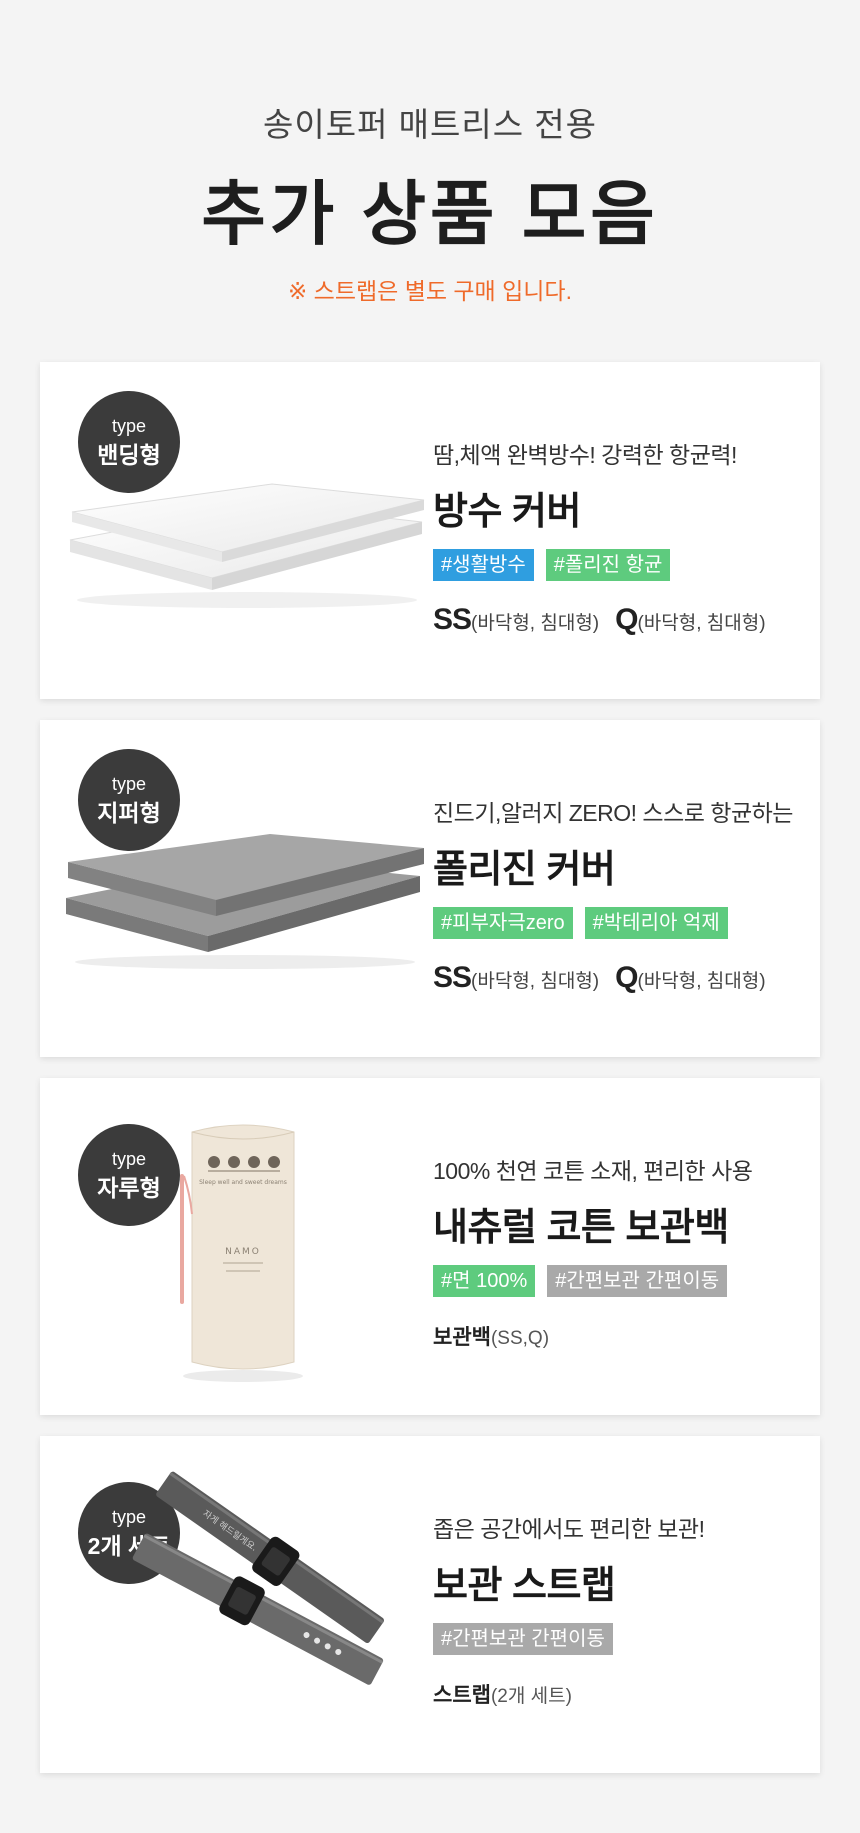 Image resolution: width=860 pixels, height=1833 pixels. Describe the element at coordinates (613, 813) in the screenshot. I see `product-tagline: 진드기,알러지 ZERO! 스스로 항균하는` at that location.